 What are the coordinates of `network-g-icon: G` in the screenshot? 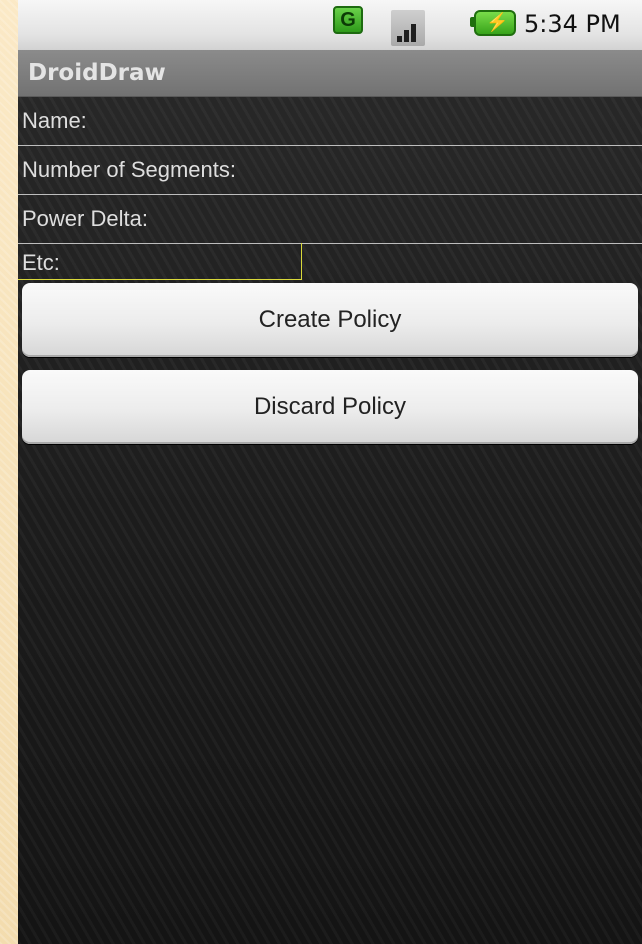 It's located at (348, 20).